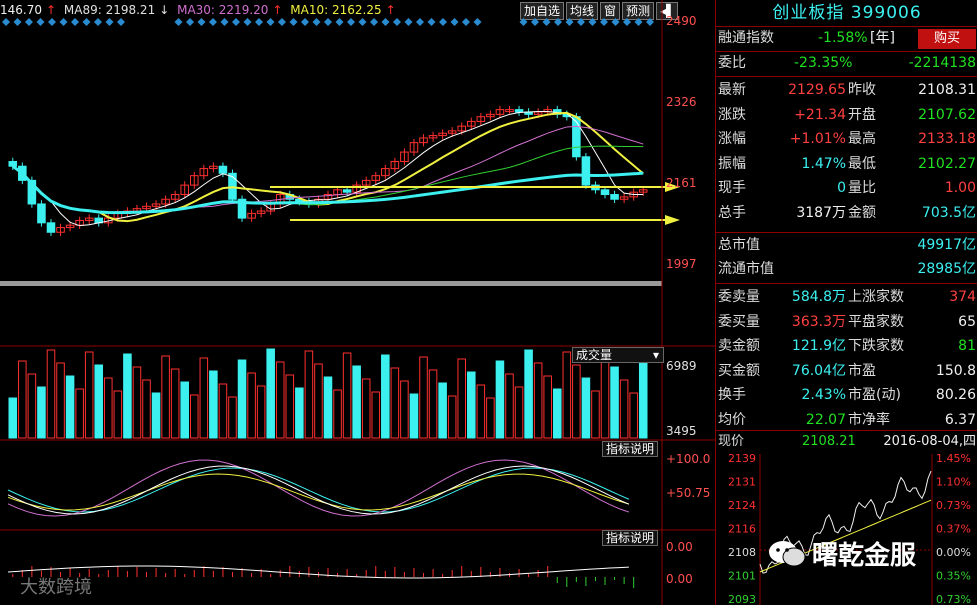 This screenshot has width=977, height=605. Describe the element at coordinates (594, 355) in the screenshot. I see `volume-dropdown-label: 成交量` at that location.